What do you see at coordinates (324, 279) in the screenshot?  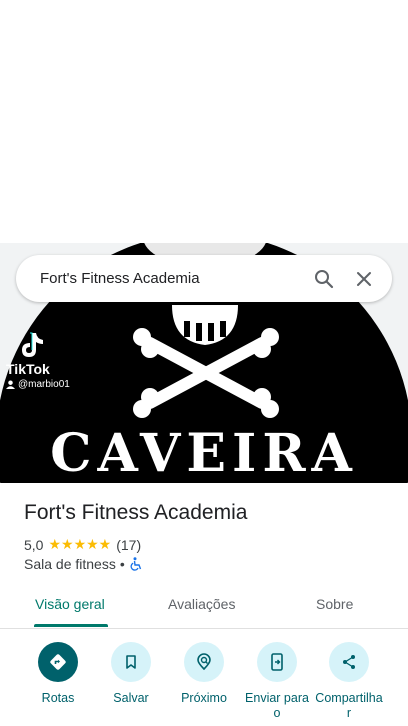 I see `search-icon` at bounding box center [324, 279].